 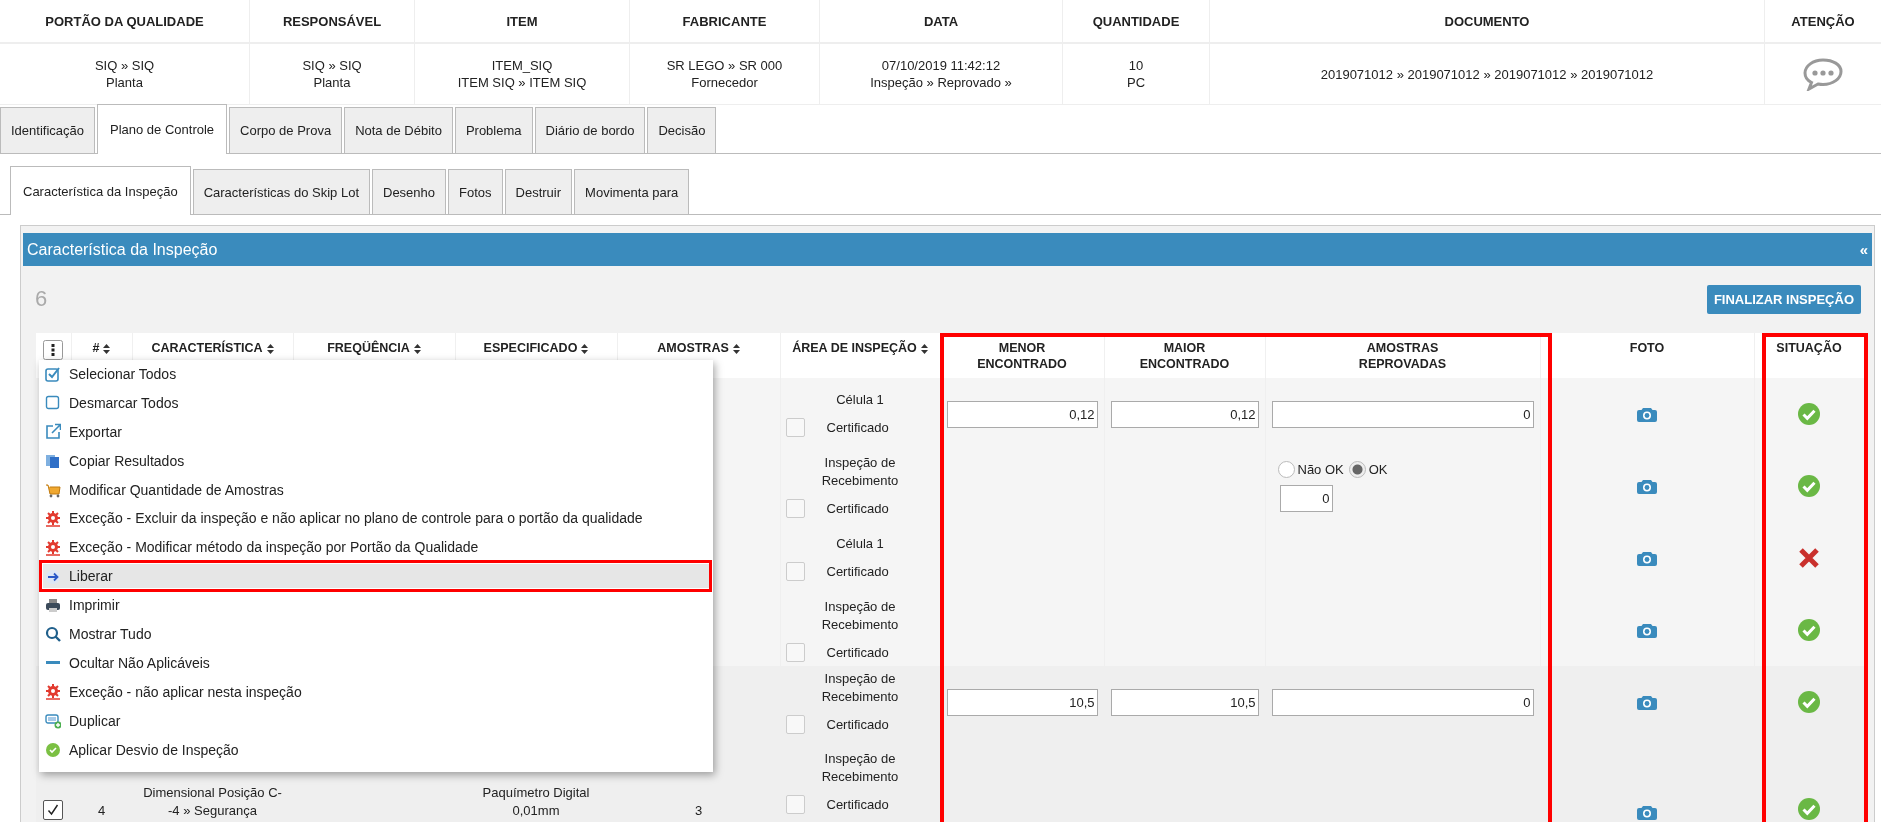 I want to click on finish-inspection-button: FINALIZAR INSPEÇÃO, so click(x=1783, y=299).